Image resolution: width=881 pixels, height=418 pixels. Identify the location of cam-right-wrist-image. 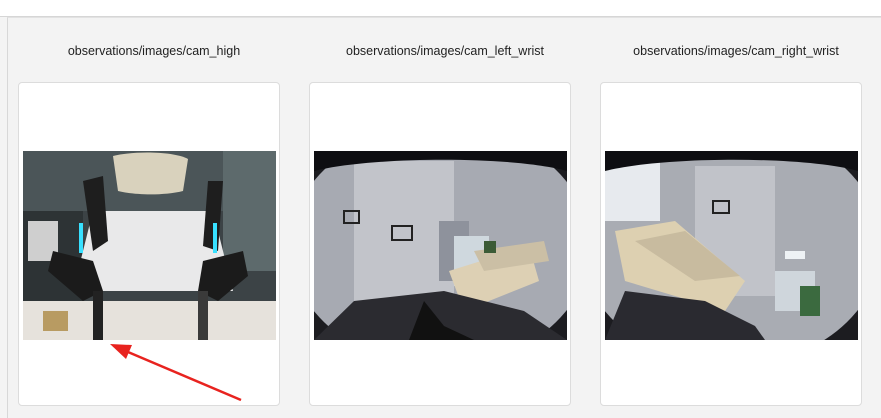
(731, 245).